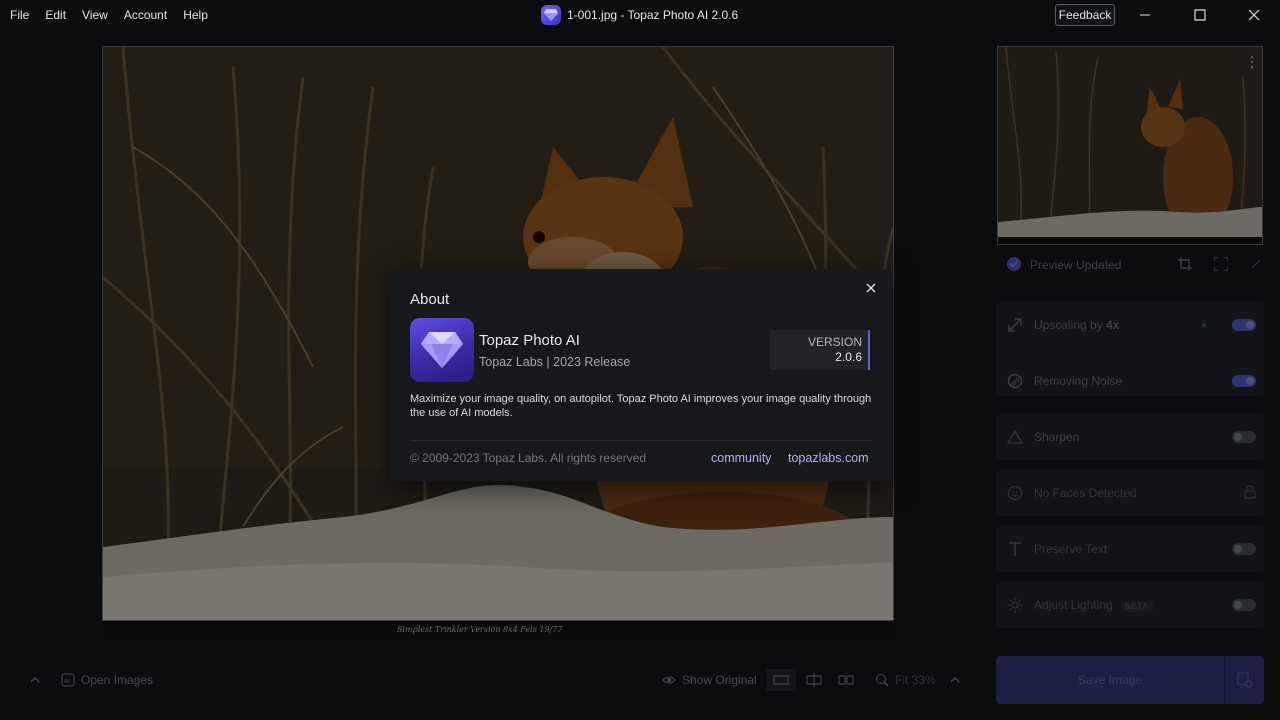 Image resolution: width=1280 pixels, height=720 pixels. I want to click on close-icon, so click(871, 288).